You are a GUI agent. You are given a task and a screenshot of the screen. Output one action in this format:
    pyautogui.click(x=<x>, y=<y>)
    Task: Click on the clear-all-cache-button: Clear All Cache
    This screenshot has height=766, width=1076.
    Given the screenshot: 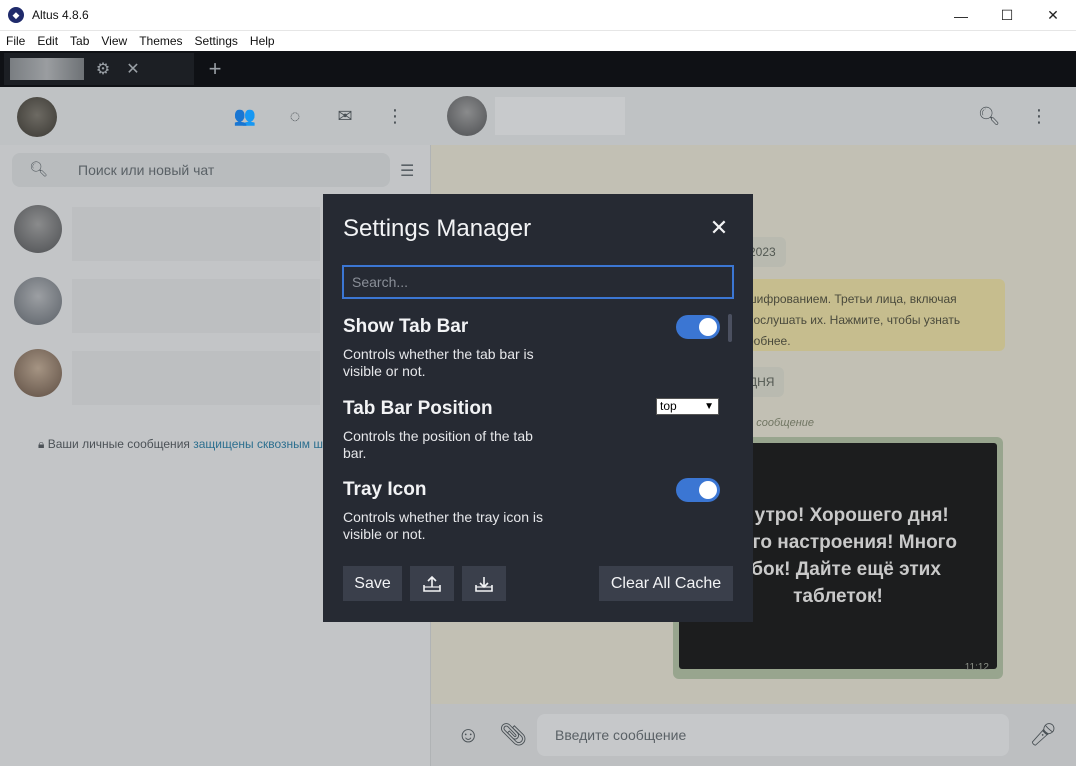 What is the action you would take?
    pyautogui.click(x=666, y=583)
    